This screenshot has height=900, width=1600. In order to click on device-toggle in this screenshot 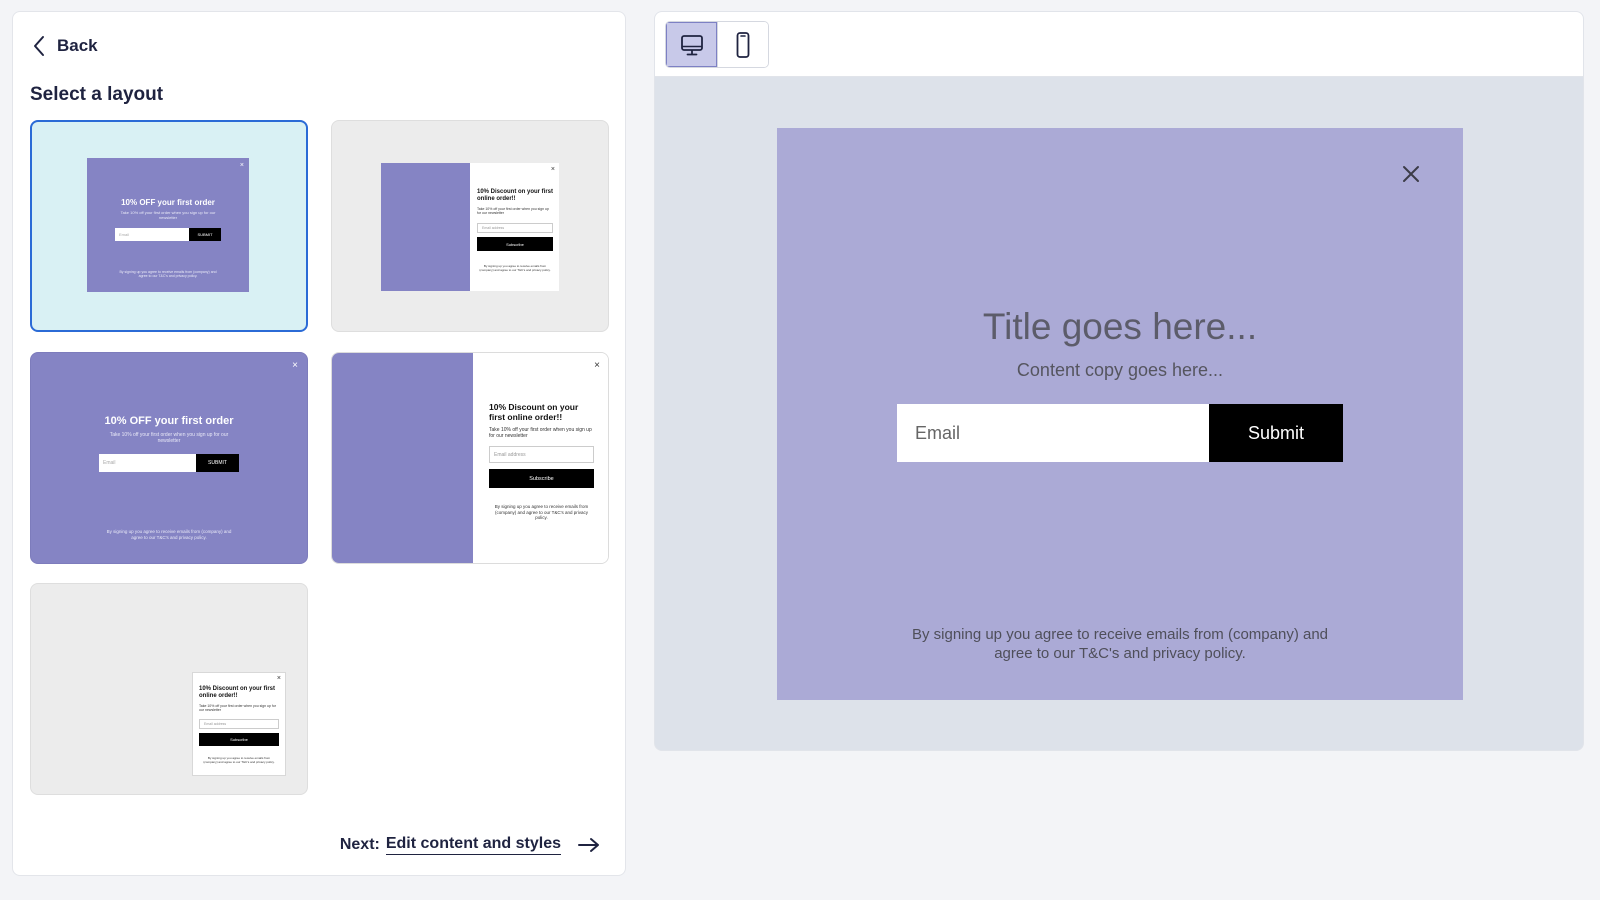, I will do `click(717, 44)`.